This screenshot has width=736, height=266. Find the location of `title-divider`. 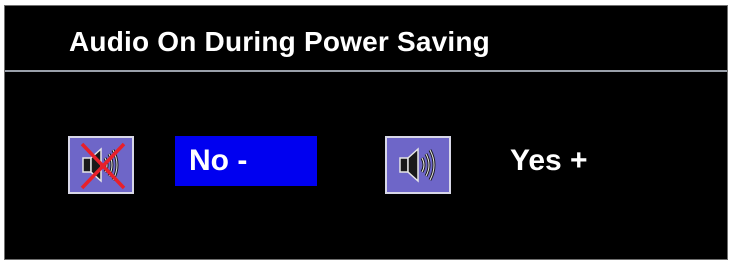

title-divider is located at coordinates (366, 71).